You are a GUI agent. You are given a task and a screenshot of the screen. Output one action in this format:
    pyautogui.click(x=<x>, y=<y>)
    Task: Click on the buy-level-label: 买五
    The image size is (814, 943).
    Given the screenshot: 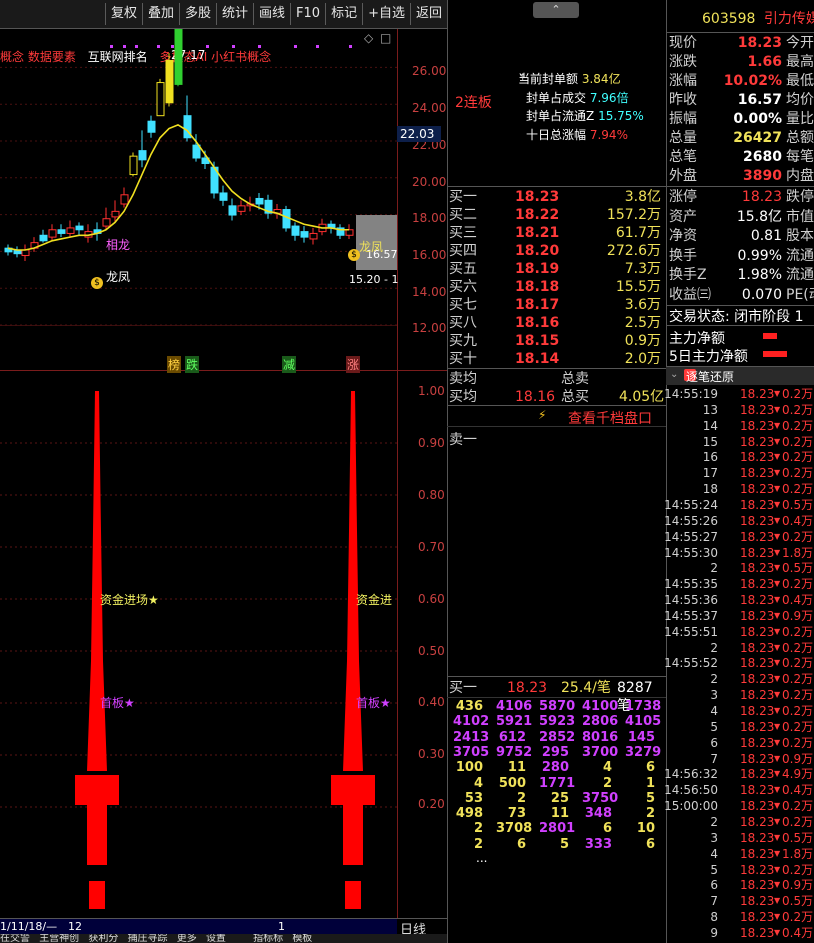 What is the action you would take?
    pyautogui.click(x=463, y=269)
    